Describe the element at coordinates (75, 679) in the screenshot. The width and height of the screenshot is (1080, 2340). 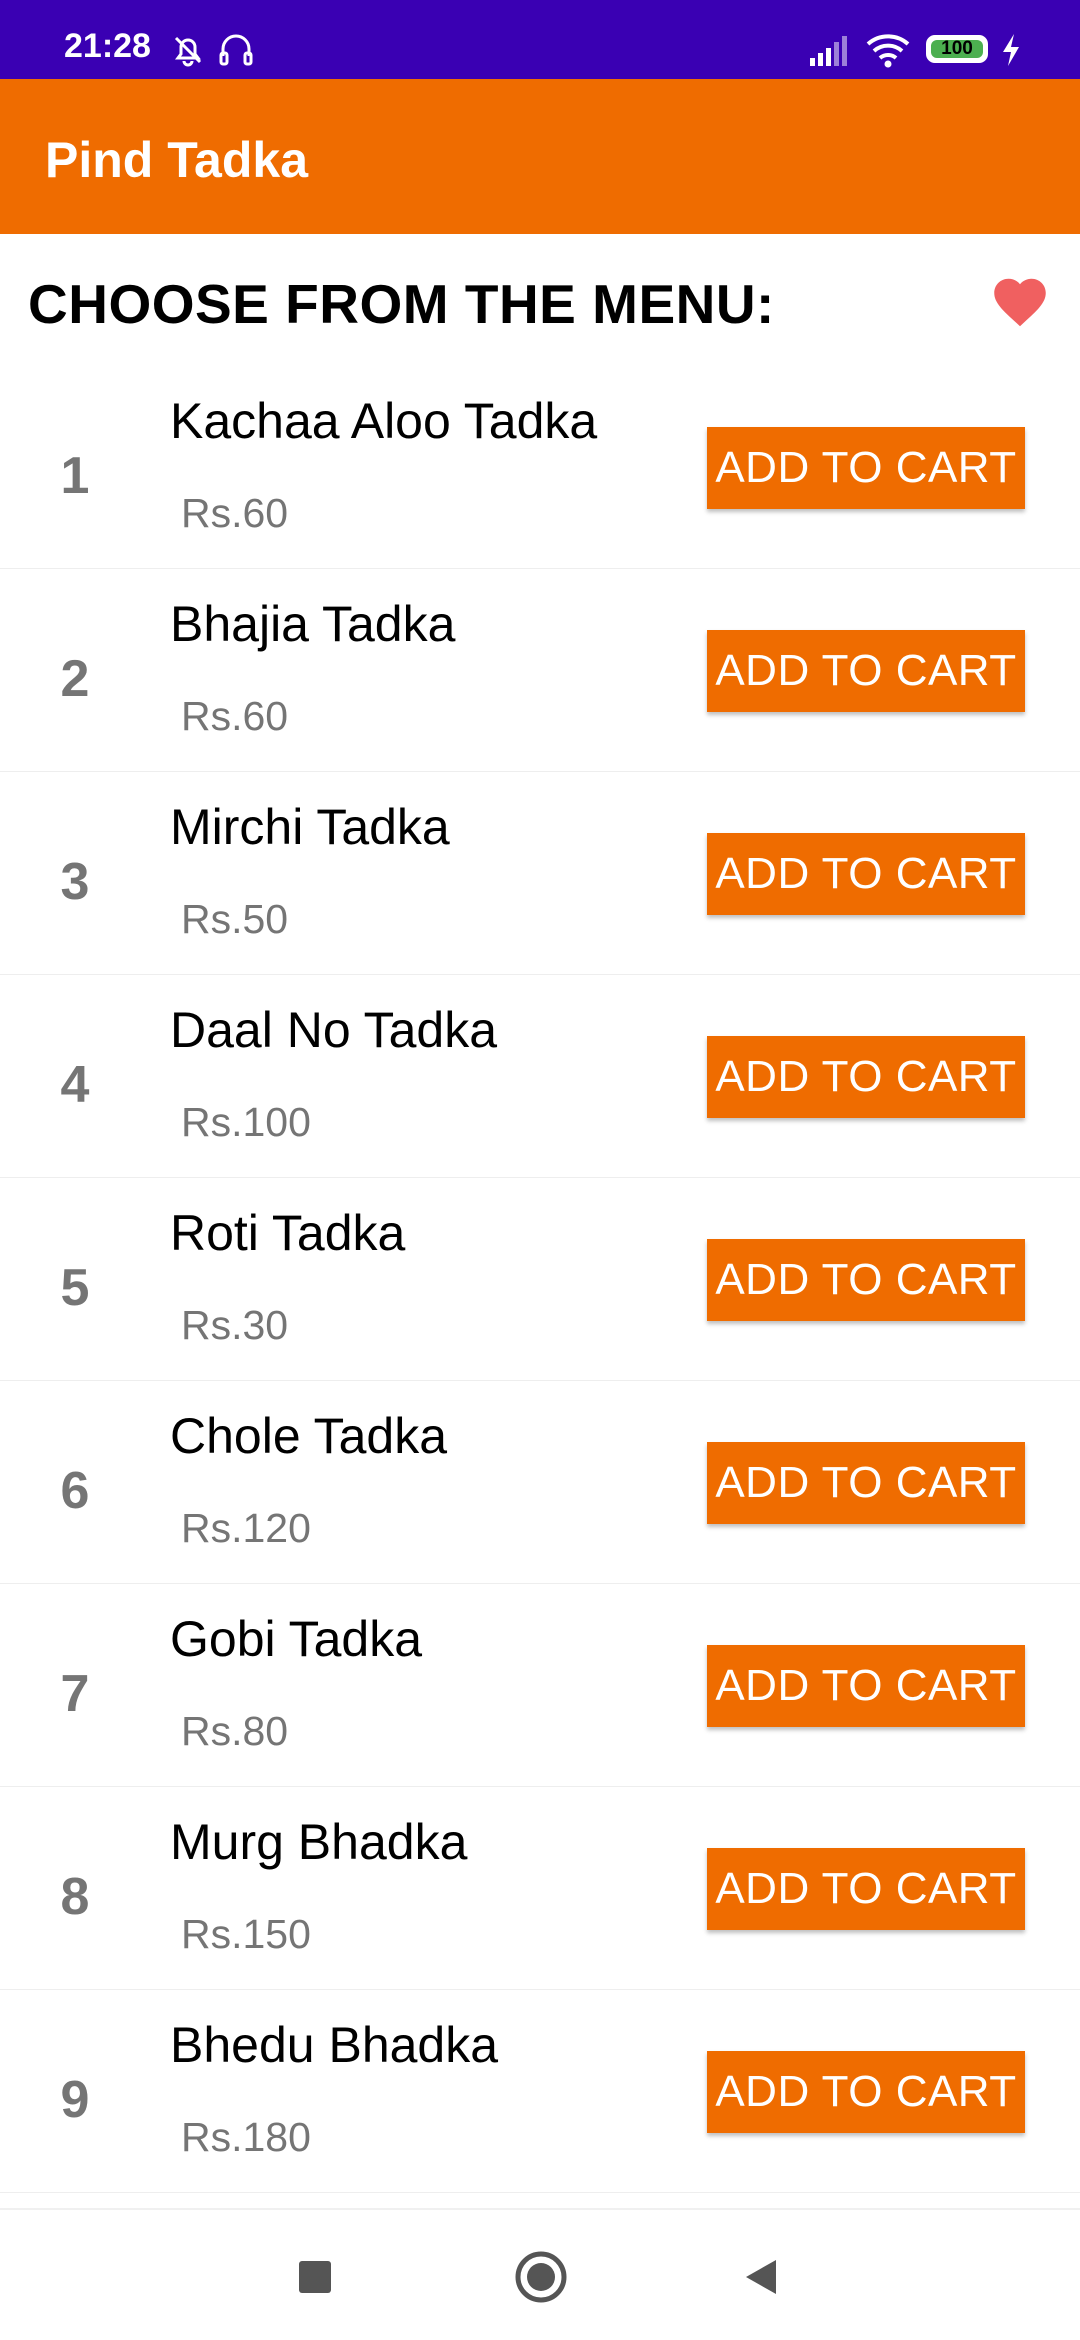
I see `item-number: 2` at that location.